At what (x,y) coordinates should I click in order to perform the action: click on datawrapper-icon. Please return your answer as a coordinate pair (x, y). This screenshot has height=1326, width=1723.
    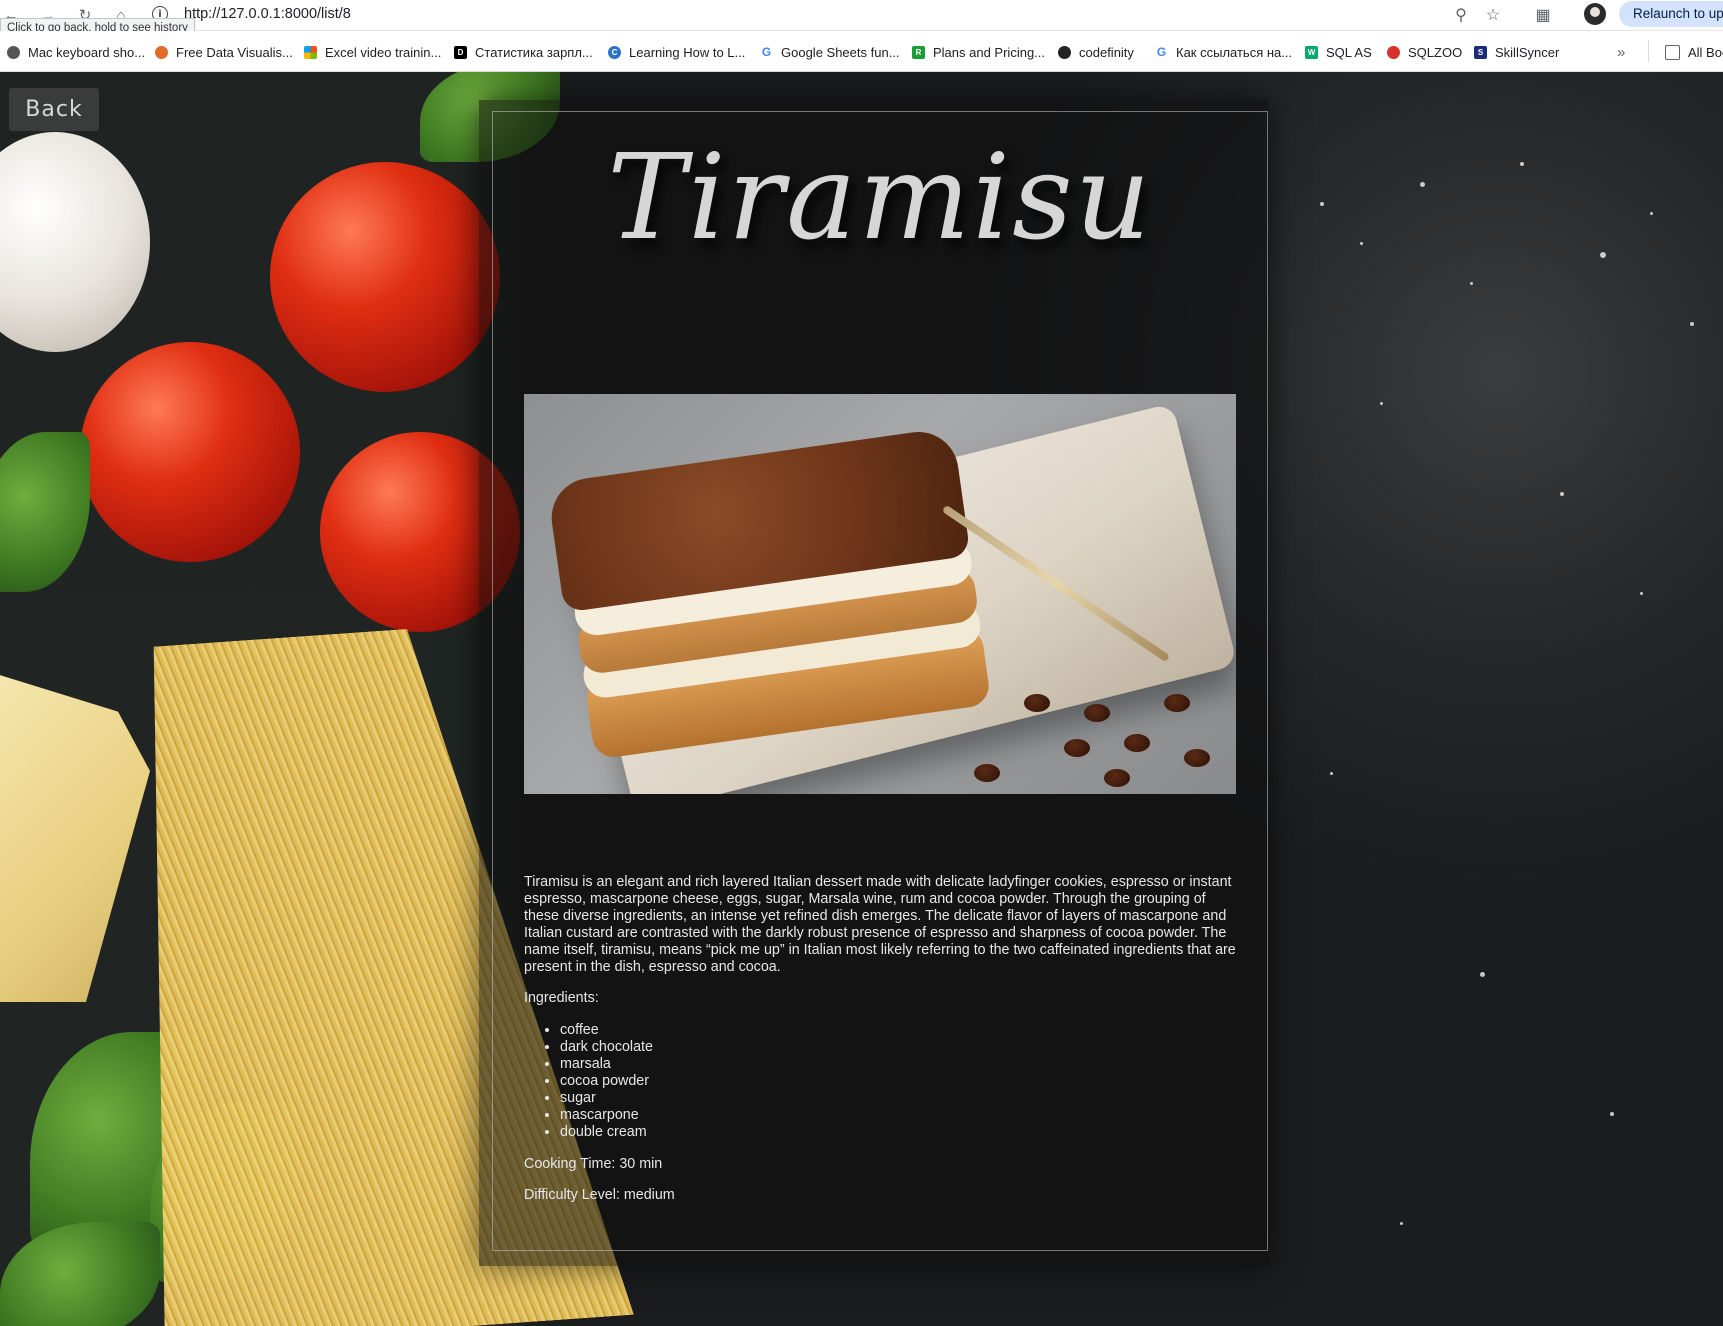
    Looking at the image, I should click on (161, 52).